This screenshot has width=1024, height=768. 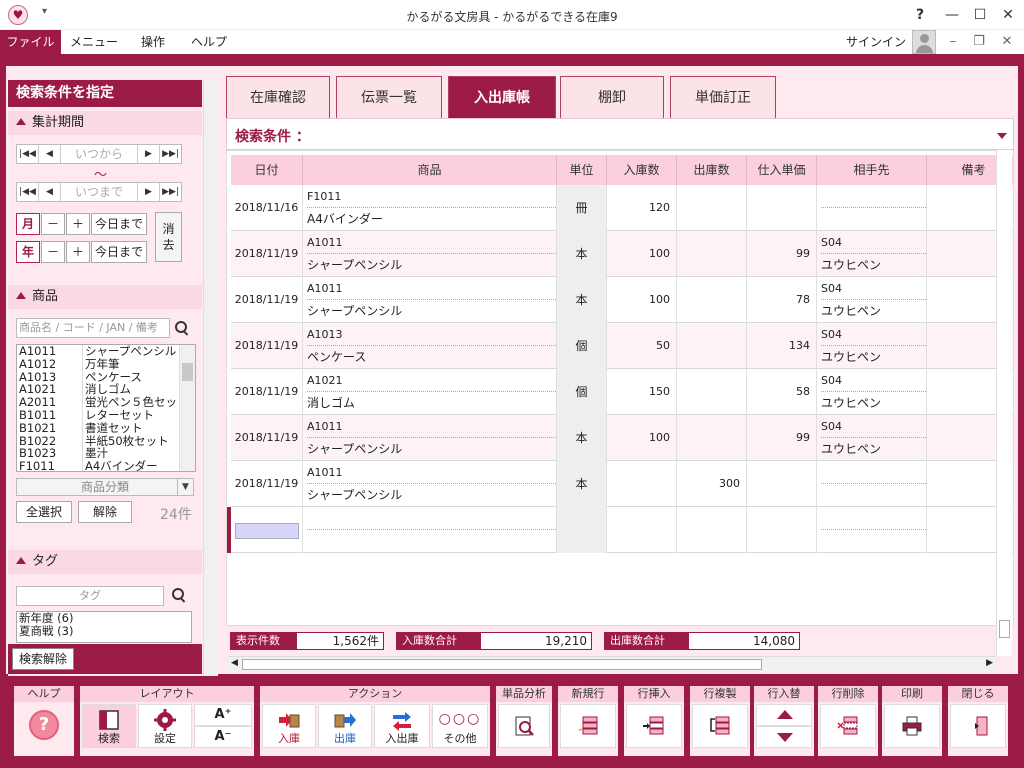 I want to click on help-toolbar-button: ?, so click(x=44, y=726).